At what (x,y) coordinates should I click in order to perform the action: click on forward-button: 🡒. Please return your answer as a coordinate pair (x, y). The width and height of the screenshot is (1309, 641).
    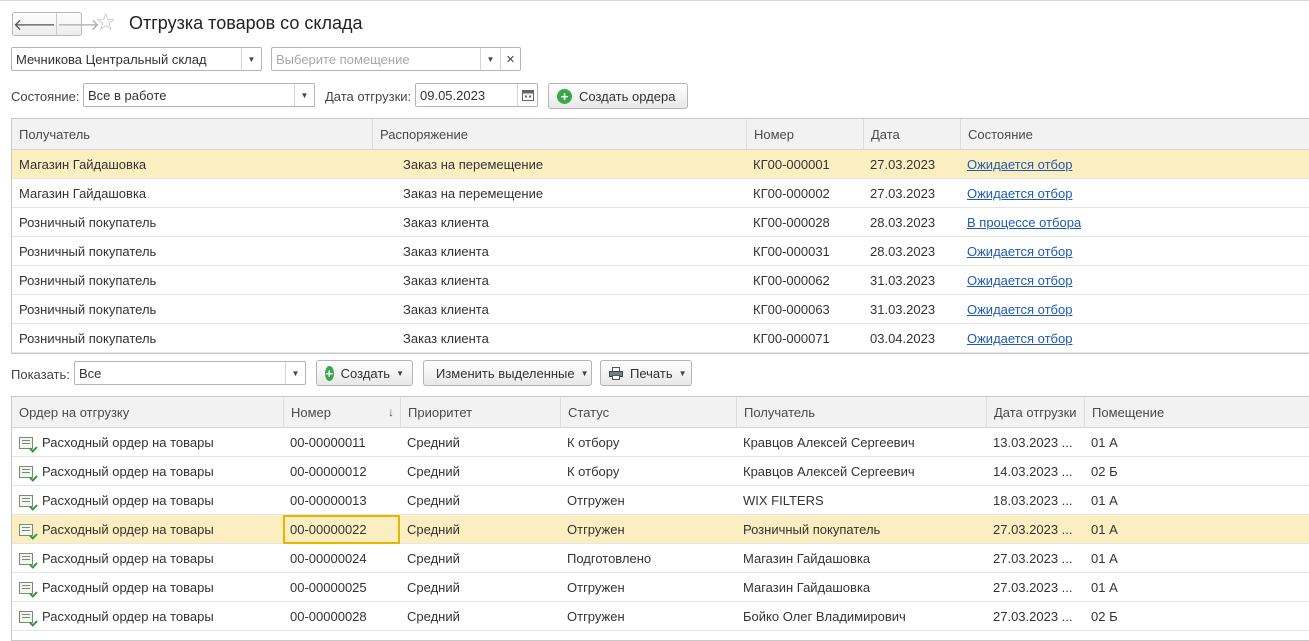
    Looking at the image, I should click on (77, 24).